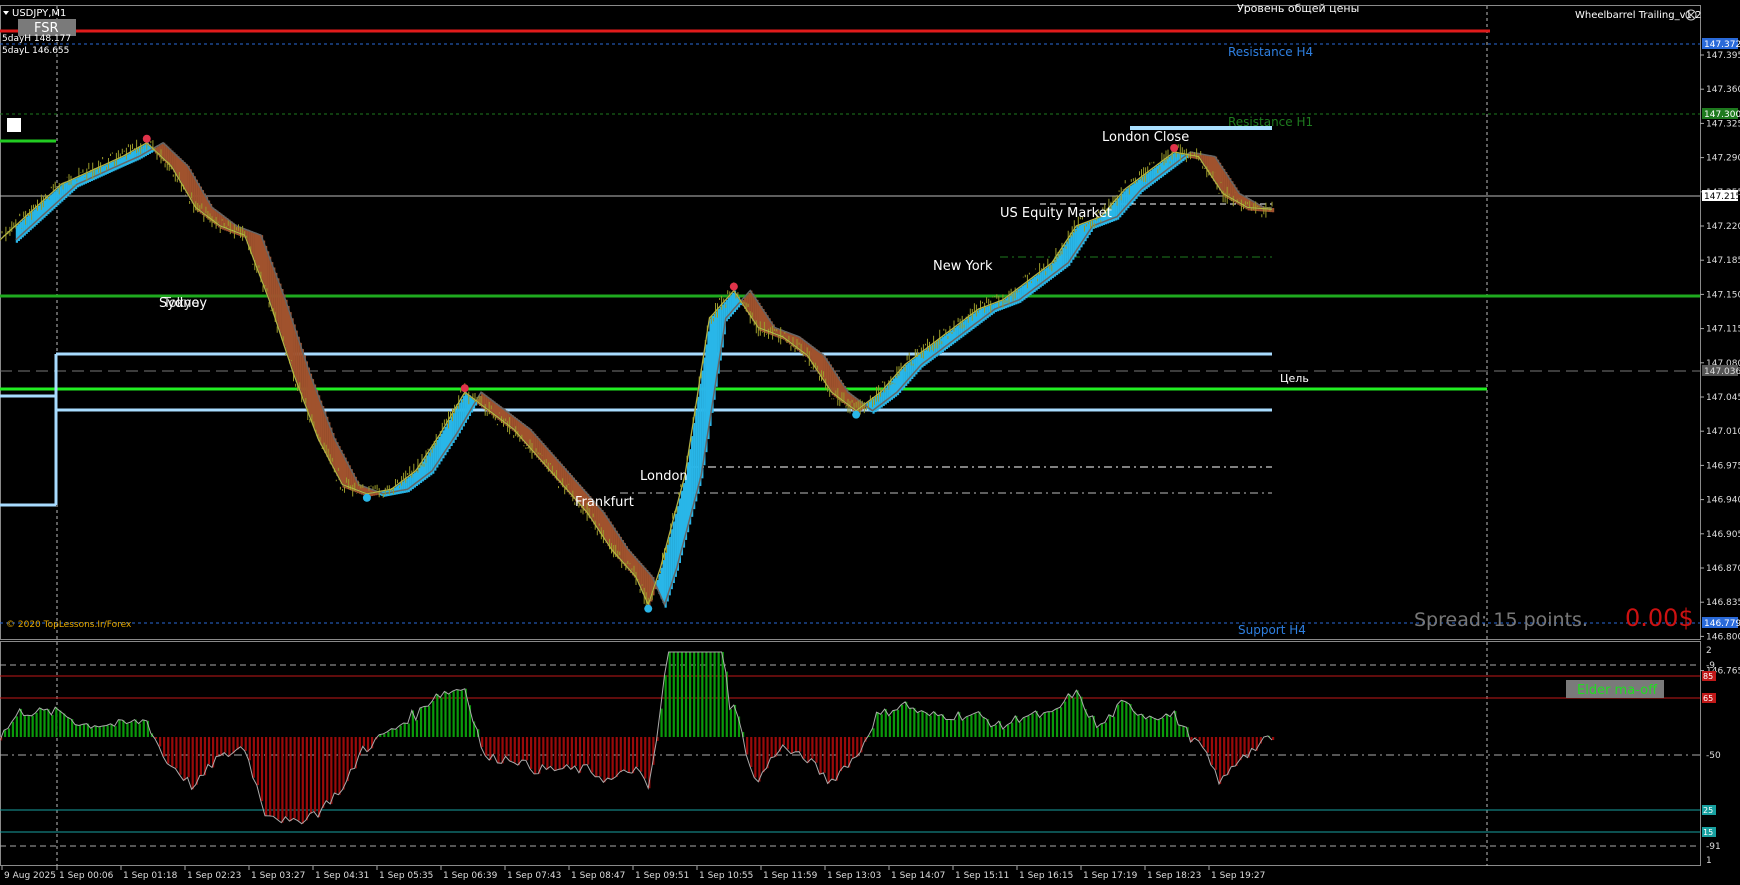 The width and height of the screenshot is (1740, 885). I want to click on session-label-frankfurt: Frankfurt, so click(604, 502).